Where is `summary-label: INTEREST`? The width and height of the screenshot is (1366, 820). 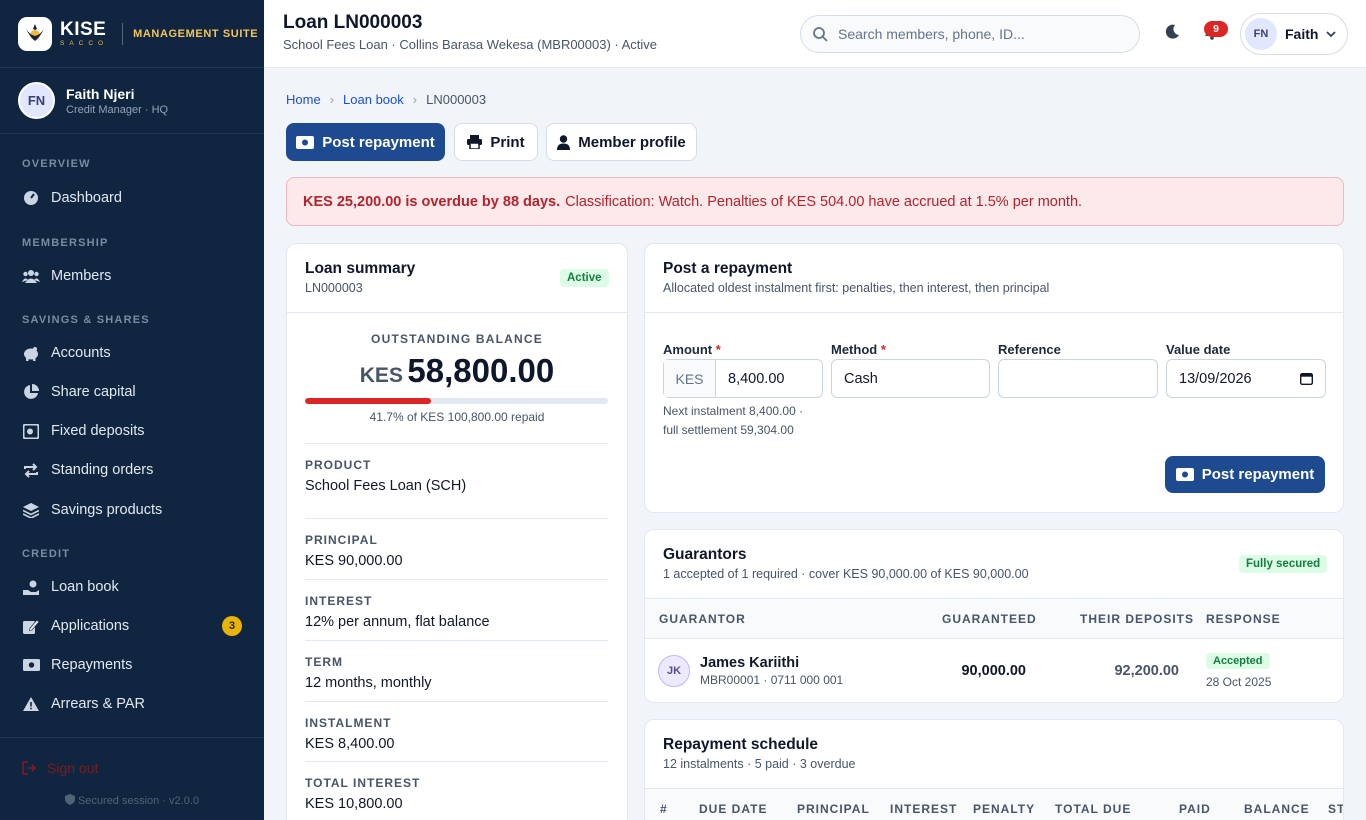 summary-label: INTEREST is located at coordinates (339, 601).